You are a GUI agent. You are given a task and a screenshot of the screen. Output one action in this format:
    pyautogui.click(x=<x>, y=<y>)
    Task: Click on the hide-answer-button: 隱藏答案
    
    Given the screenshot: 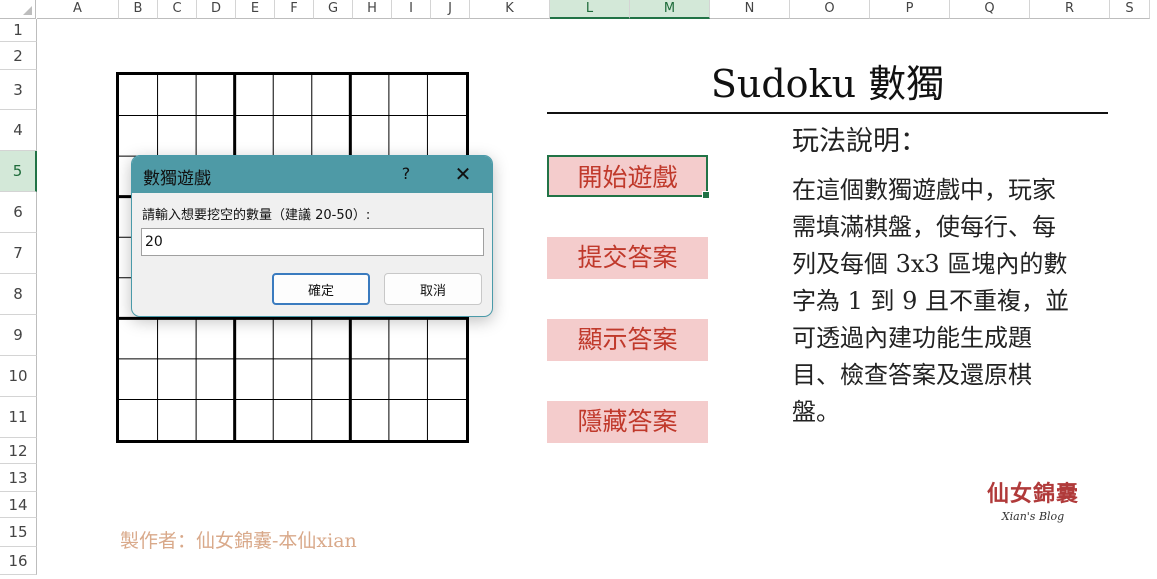 What is the action you would take?
    pyautogui.click(x=627, y=422)
    